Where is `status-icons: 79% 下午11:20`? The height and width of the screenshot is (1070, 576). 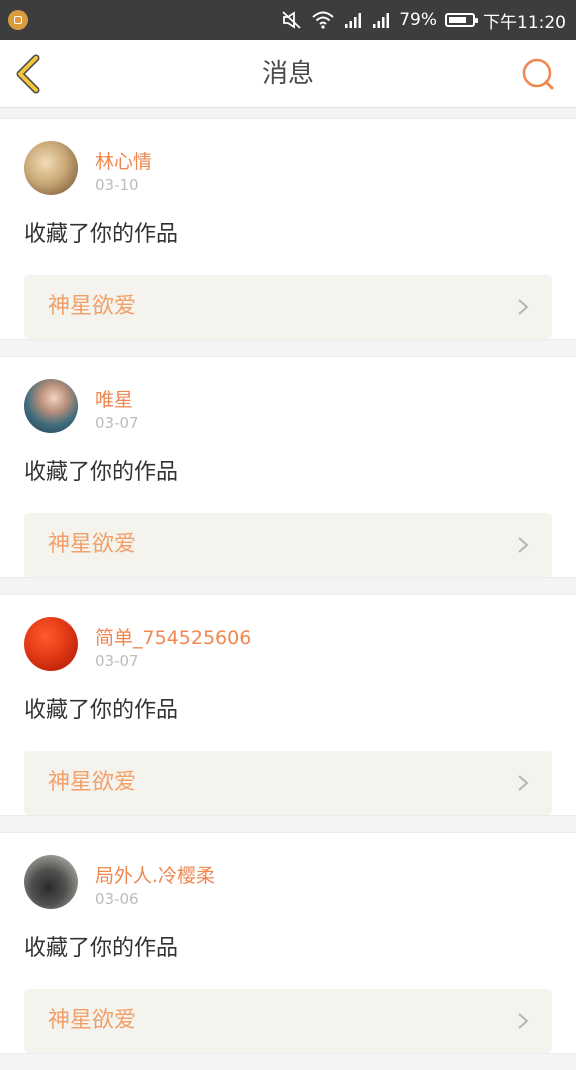
status-icons: 79% 下午11:20 is located at coordinates (423, 20).